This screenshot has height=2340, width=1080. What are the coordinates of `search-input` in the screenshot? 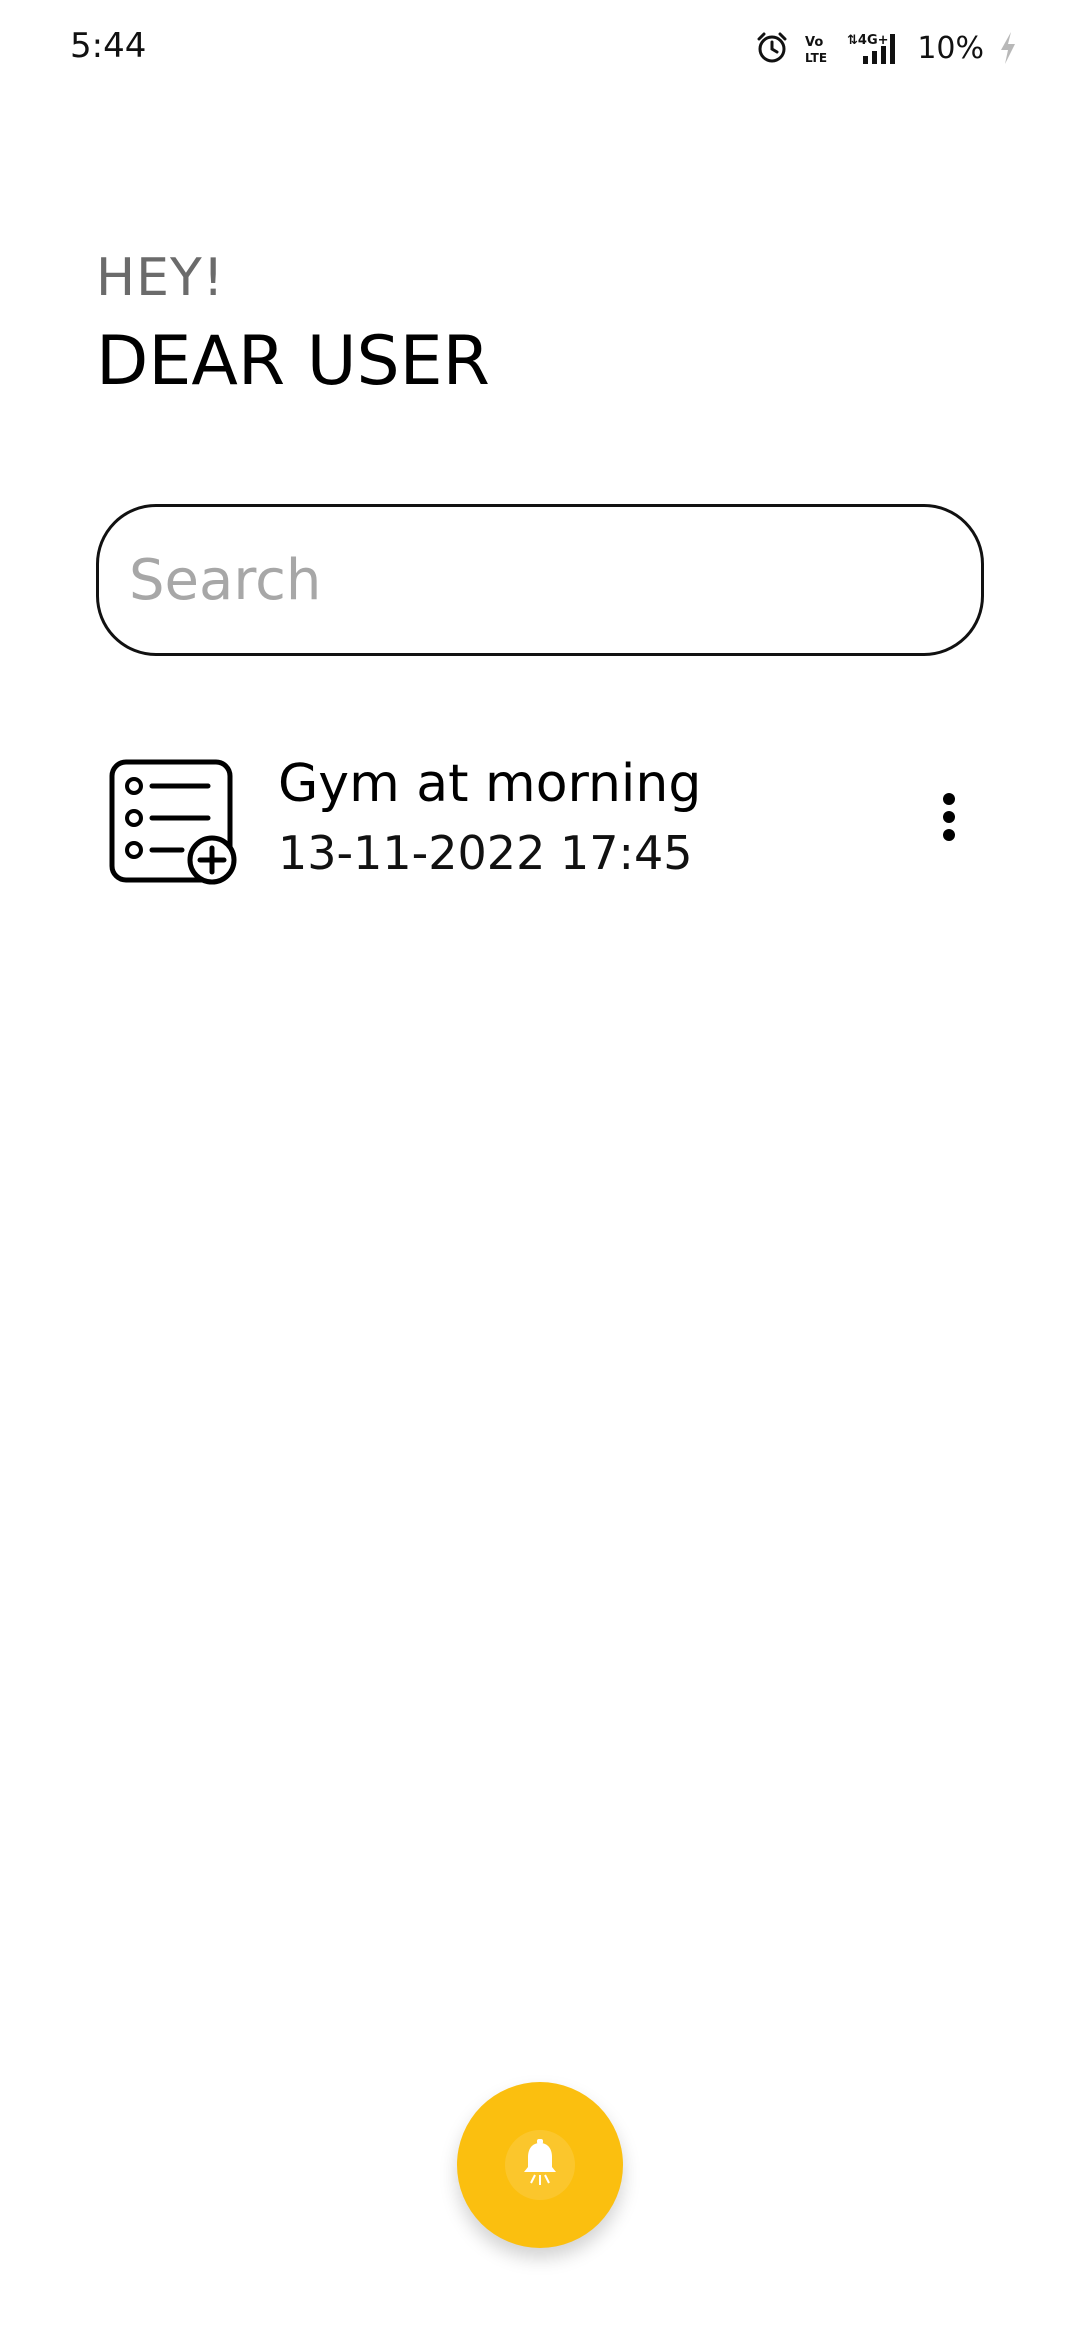 It's located at (554, 580).